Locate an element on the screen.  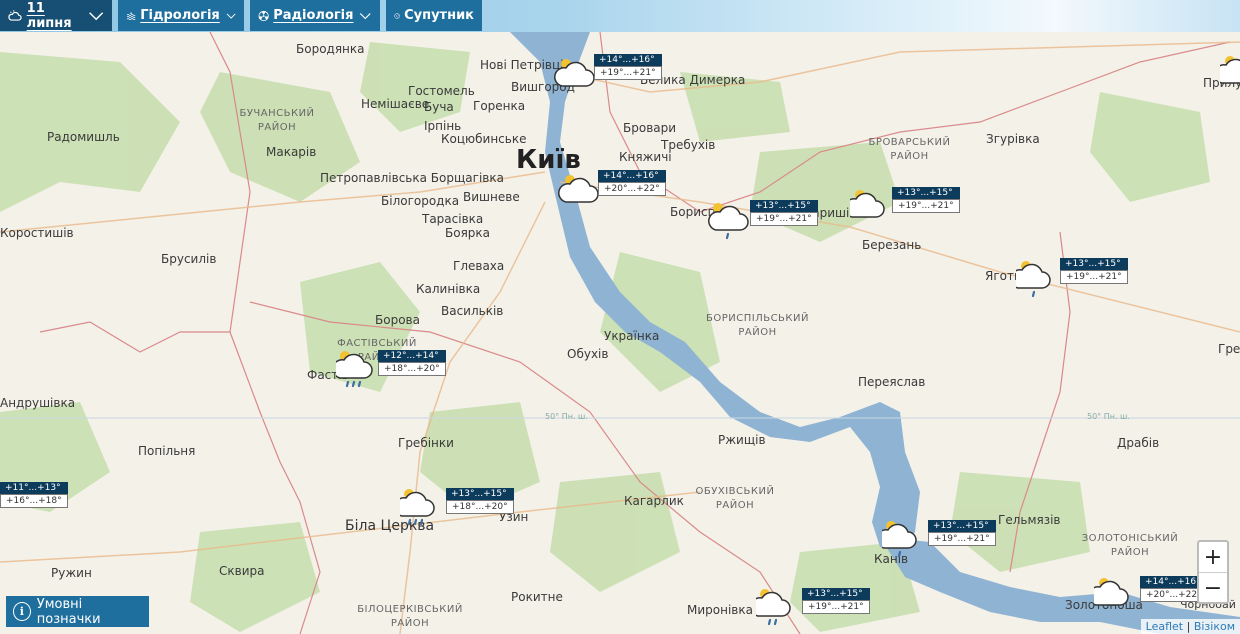
city-label: Тарасівка is located at coordinates (453, 219).